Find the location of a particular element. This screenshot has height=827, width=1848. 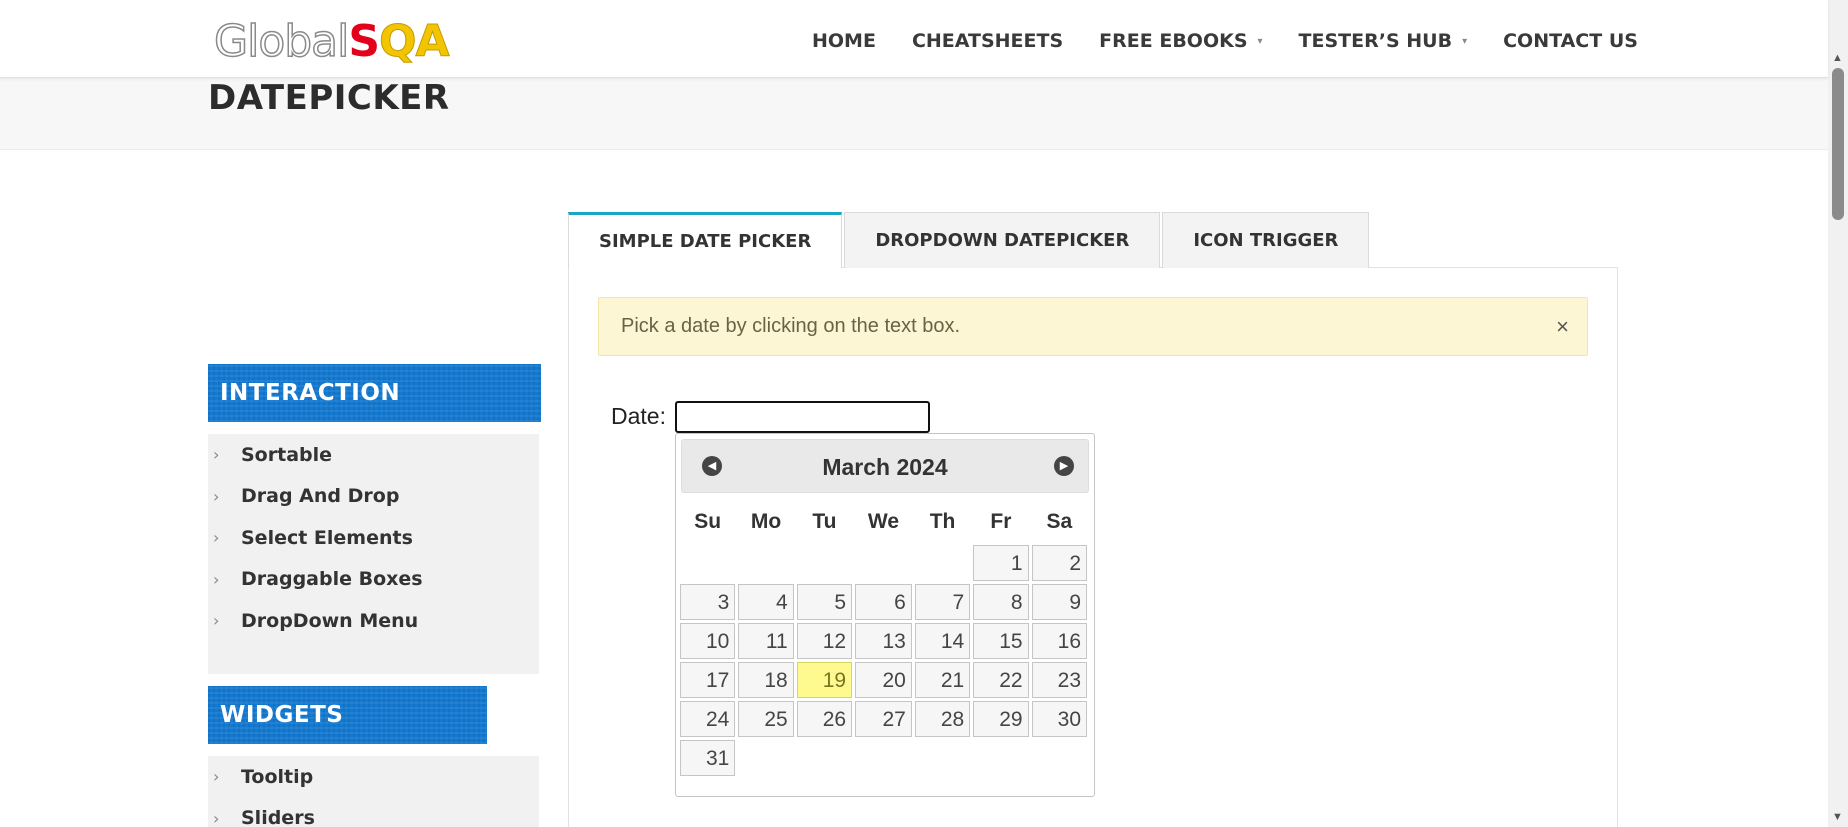

sidebar-item-label: Sortable is located at coordinates (287, 454).